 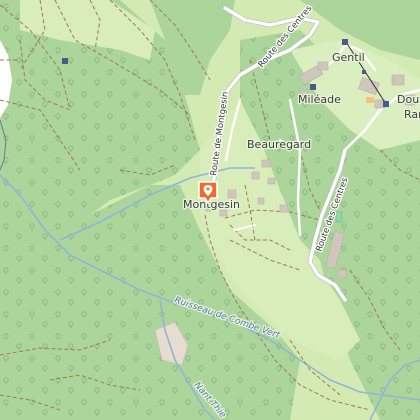 I want to click on lift-pylon, so click(x=364, y=72).